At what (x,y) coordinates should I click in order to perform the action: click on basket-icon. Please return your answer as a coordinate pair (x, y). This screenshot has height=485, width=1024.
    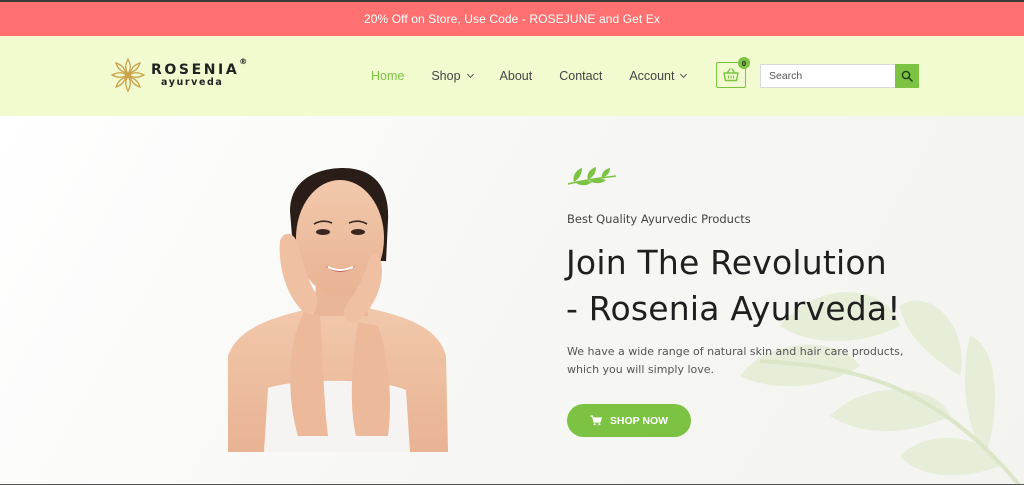
    Looking at the image, I should click on (731, 75).